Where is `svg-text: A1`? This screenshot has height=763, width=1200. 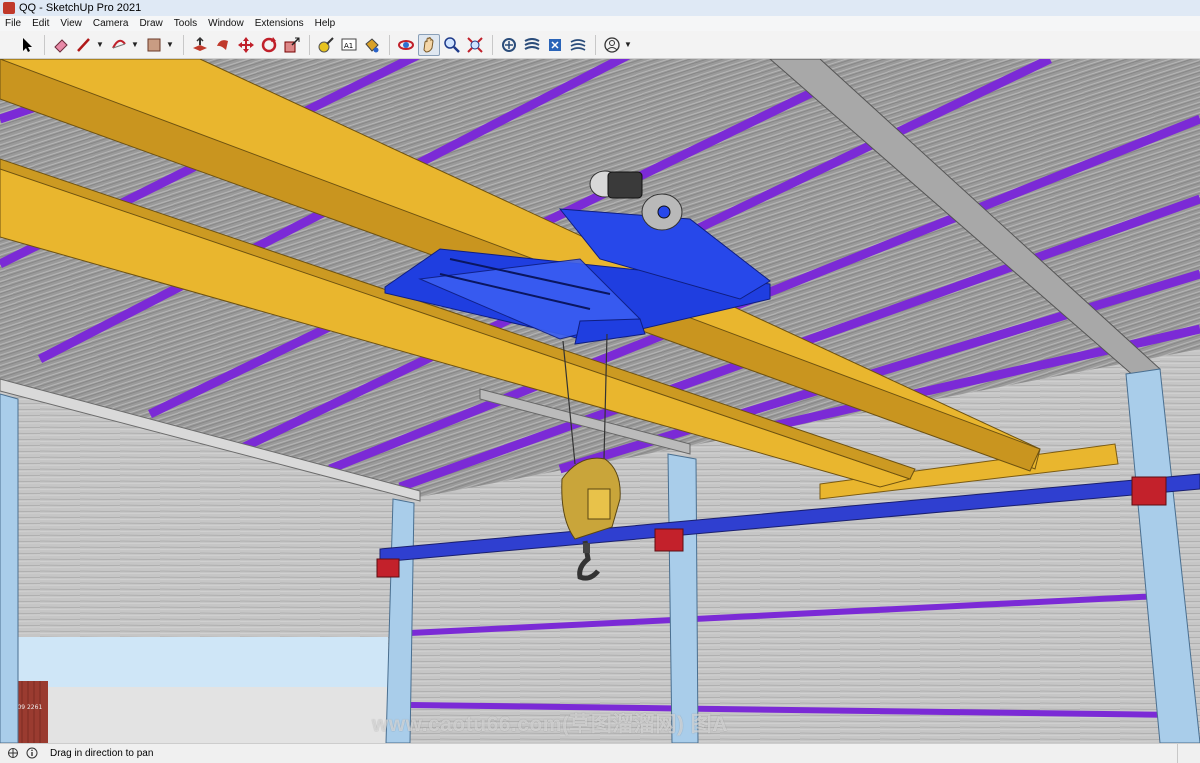 svg-text: A1 is located at coordinates (348, 46).